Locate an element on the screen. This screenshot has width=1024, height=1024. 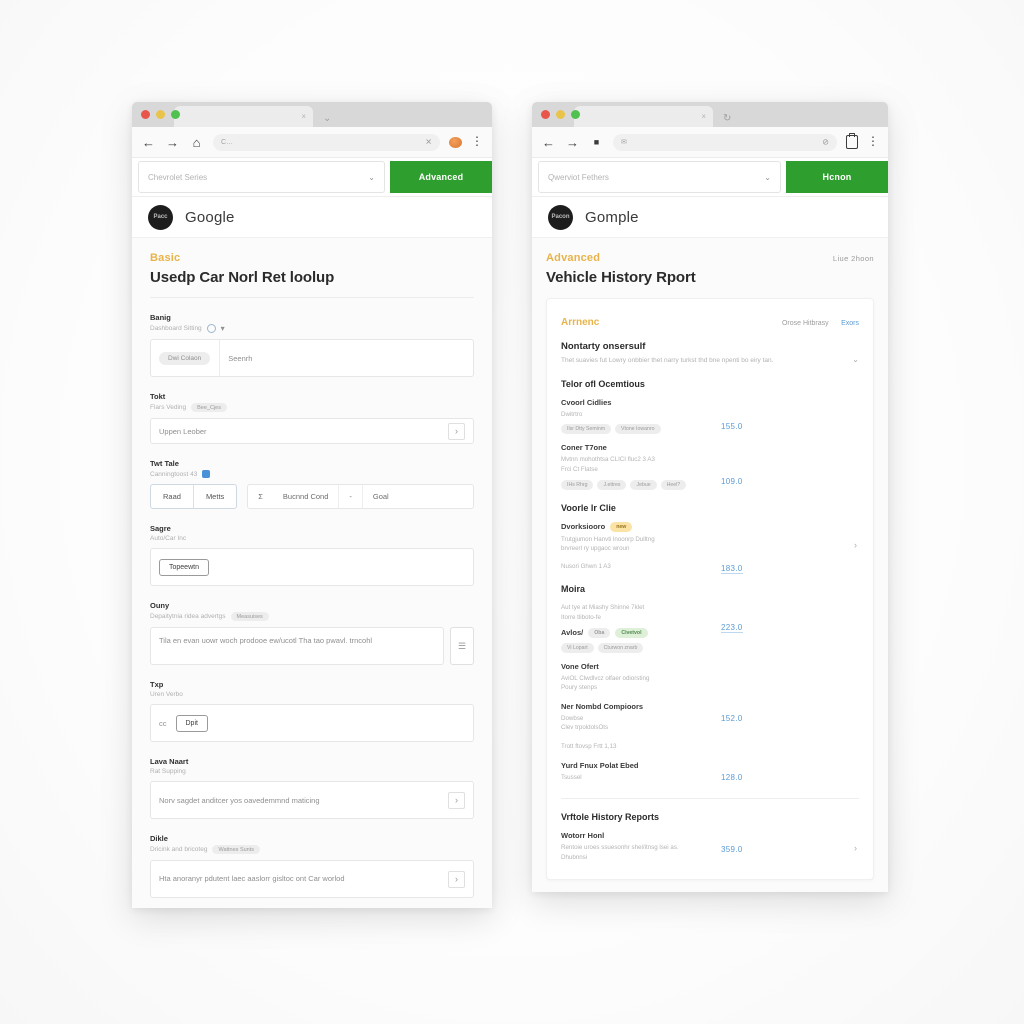
field-pill: Bee_Cjes is located at coordinates (209, 407).